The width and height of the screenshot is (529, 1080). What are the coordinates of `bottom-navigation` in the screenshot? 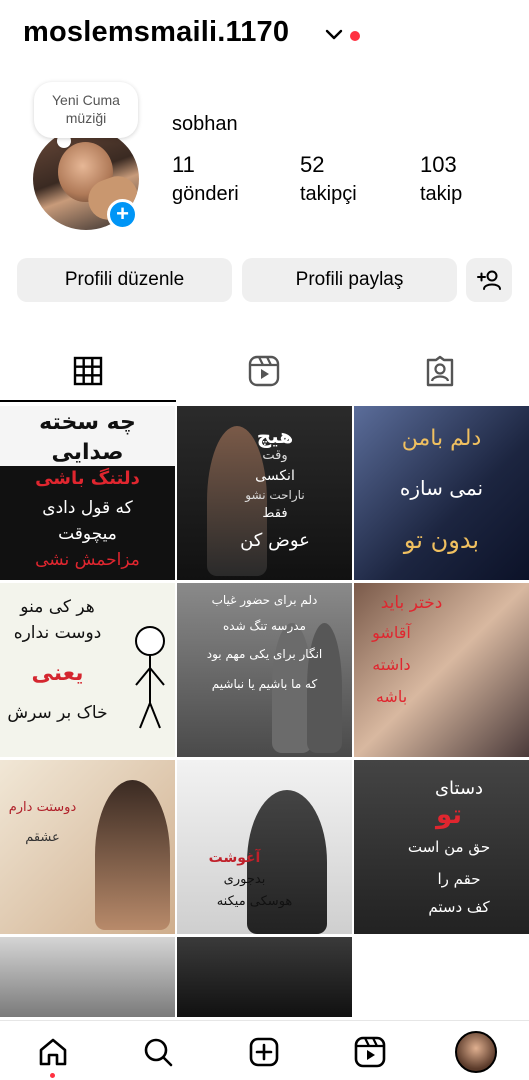 It's located at (264, 1050).